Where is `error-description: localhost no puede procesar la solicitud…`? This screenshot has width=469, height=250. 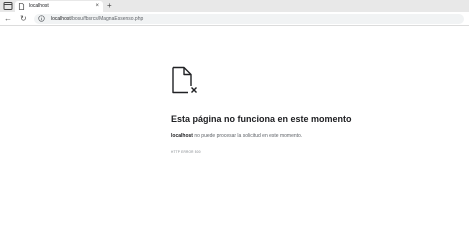 error-description: localhost no puede procesar la solicitud… is located at coordinates (236, 136).